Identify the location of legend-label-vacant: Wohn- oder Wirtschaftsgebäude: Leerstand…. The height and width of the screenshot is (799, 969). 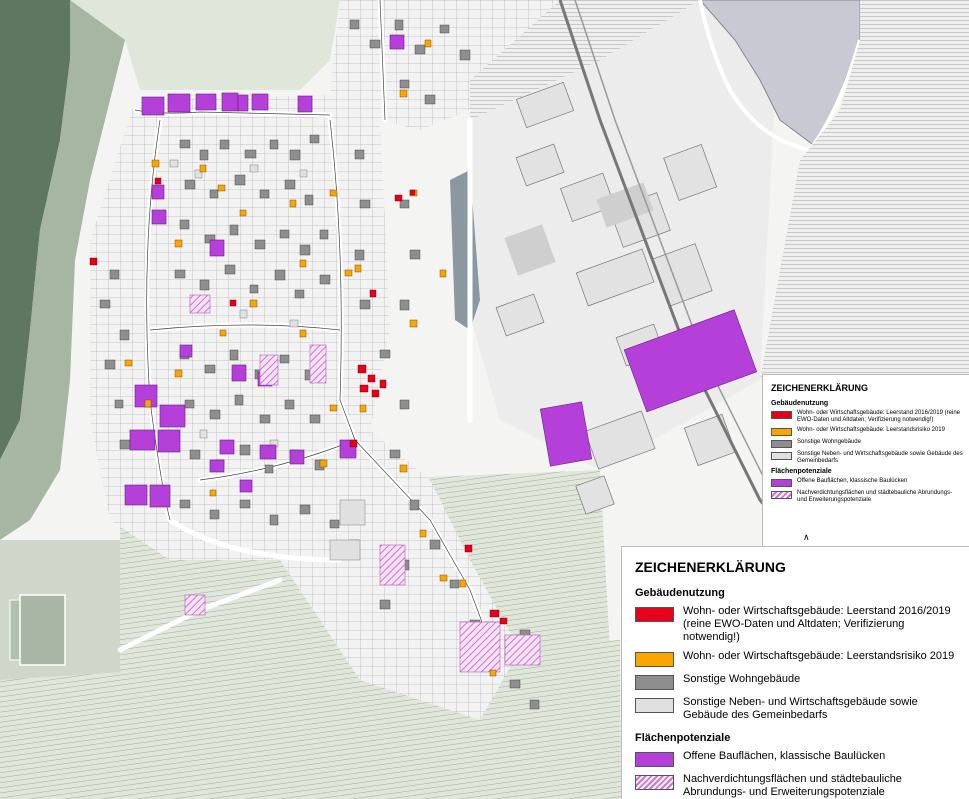
(817, 624).